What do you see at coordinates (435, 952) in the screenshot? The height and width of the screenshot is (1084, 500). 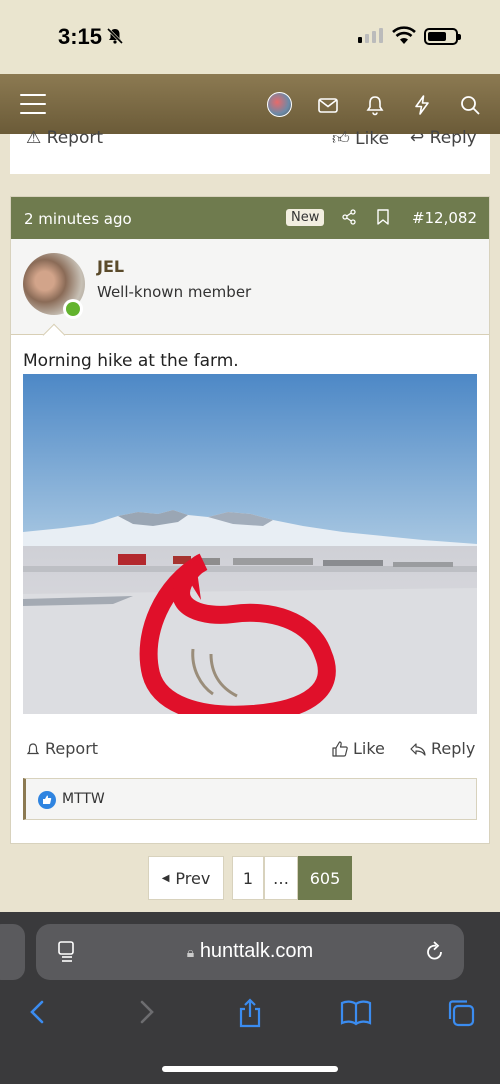 I see `reload-icon` at bounding box center [435, 952].